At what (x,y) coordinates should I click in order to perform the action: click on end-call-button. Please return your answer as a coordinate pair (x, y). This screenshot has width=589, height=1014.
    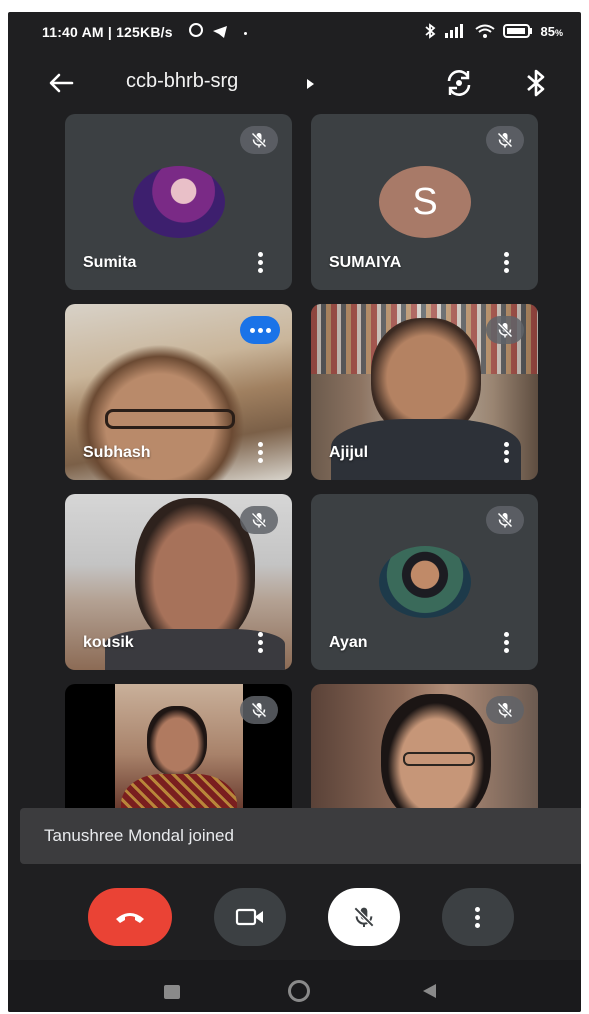
    Looking at the image, I should click on (130, 917).